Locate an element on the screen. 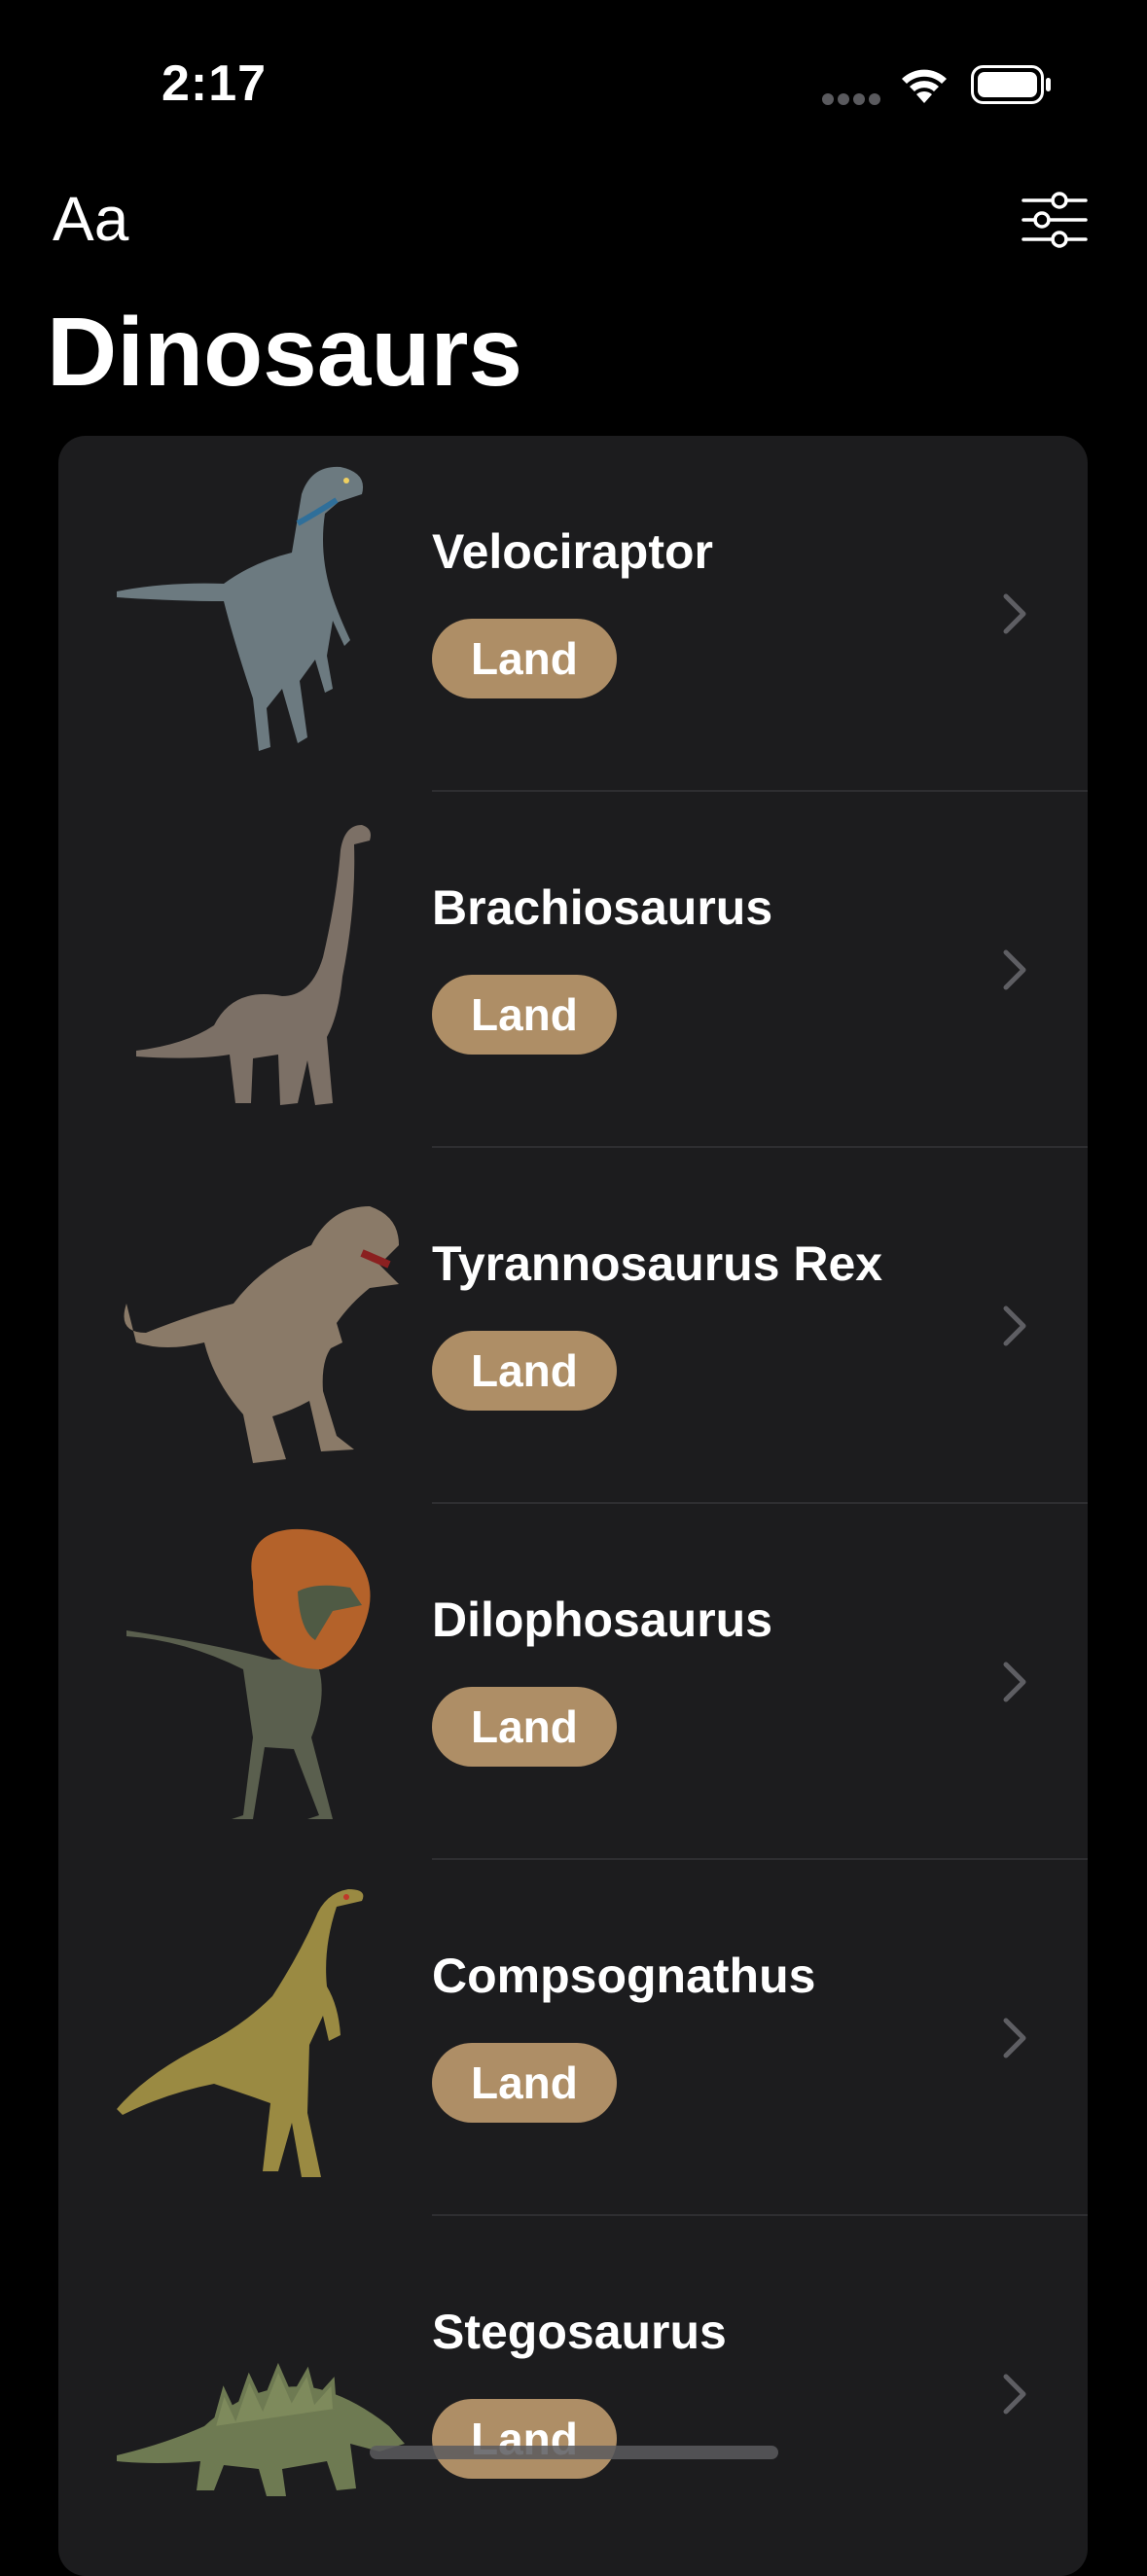 This screenshot has height=2576, width=1147. tyrannosaurus-rex-image is located at coordinates (261, 1334).